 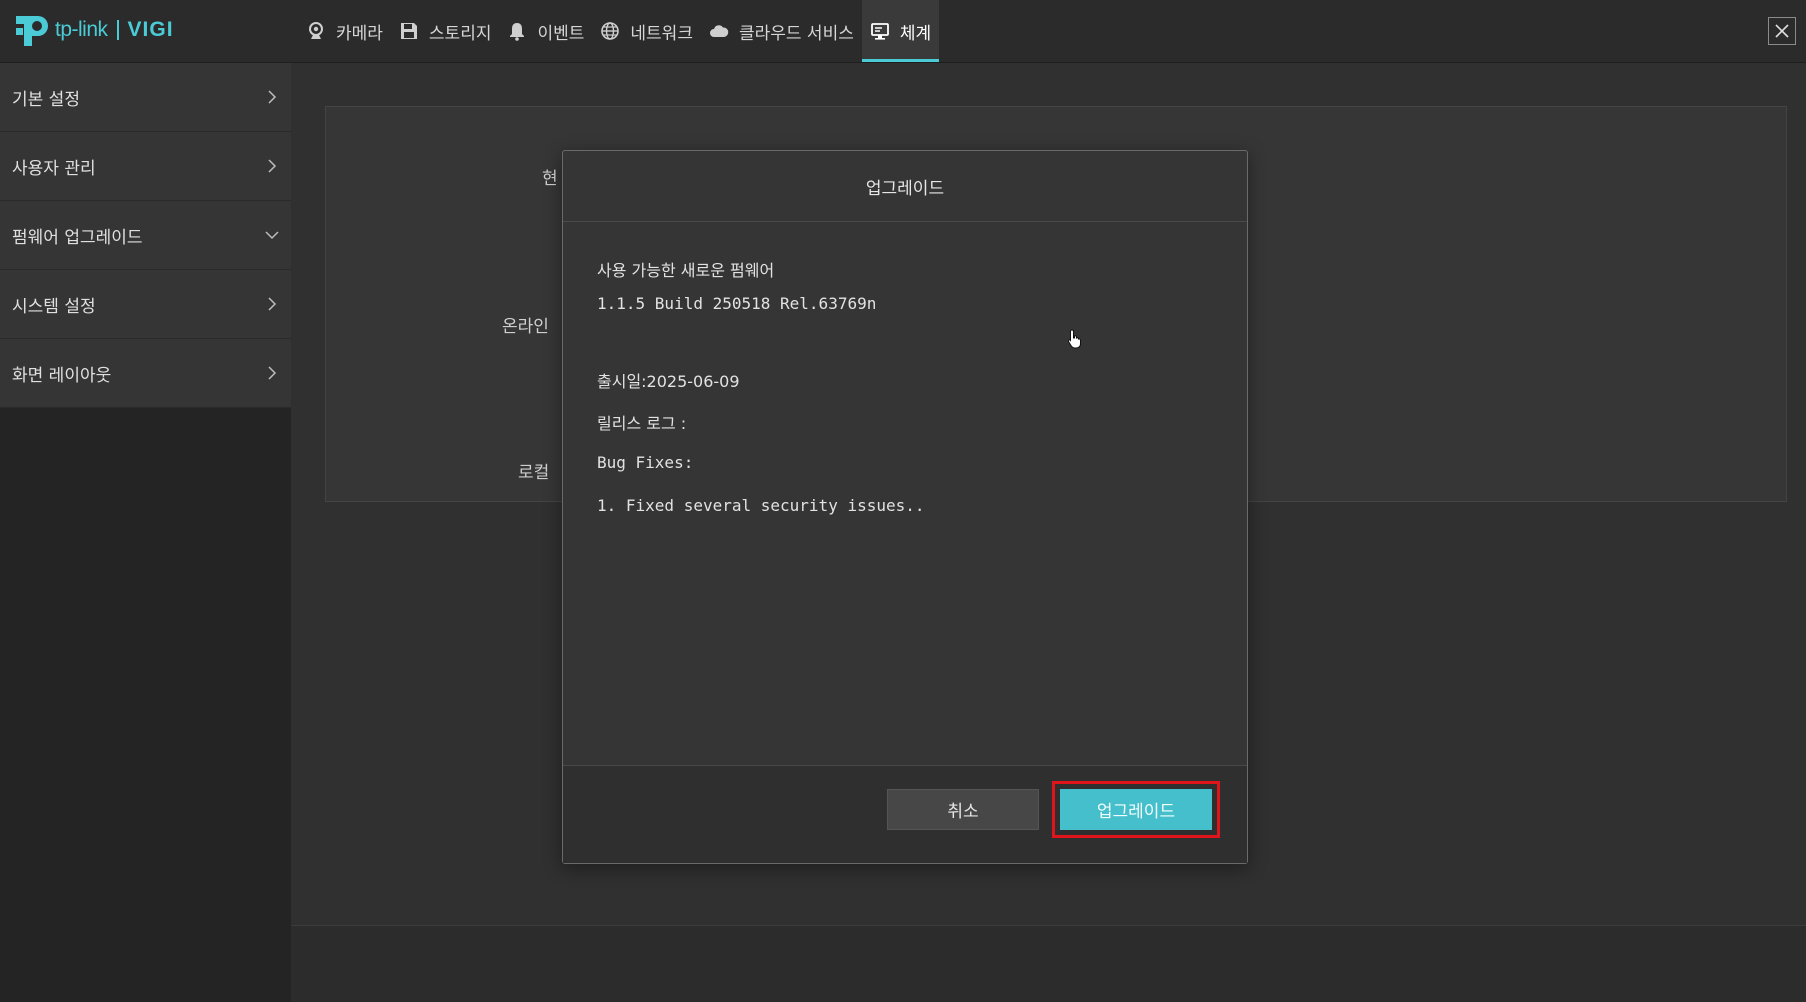 I want to click on available-firmware-label: 사용 가능한 새로운 펌웨어, so click(x=686, y=270).